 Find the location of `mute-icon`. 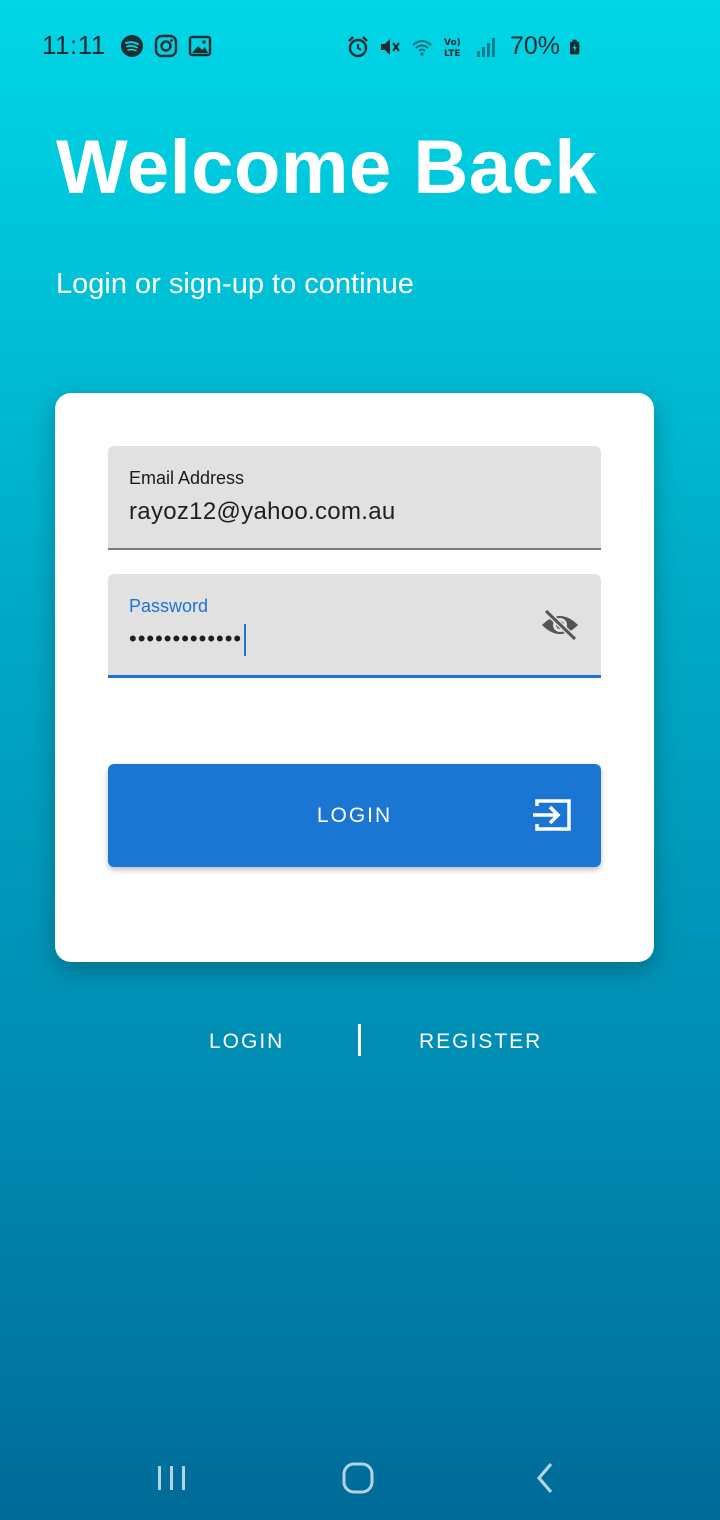

mute-icon is located at coordinates (390, 46).